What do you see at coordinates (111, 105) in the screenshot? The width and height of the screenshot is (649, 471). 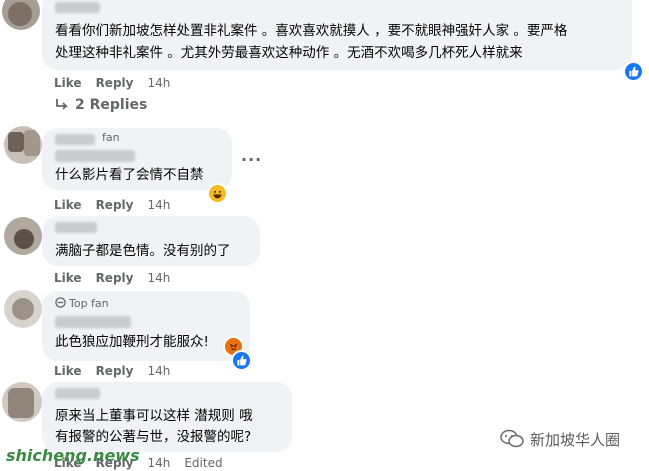 I see `replies-count: 2 Replies` at bounding box center [111, 105].